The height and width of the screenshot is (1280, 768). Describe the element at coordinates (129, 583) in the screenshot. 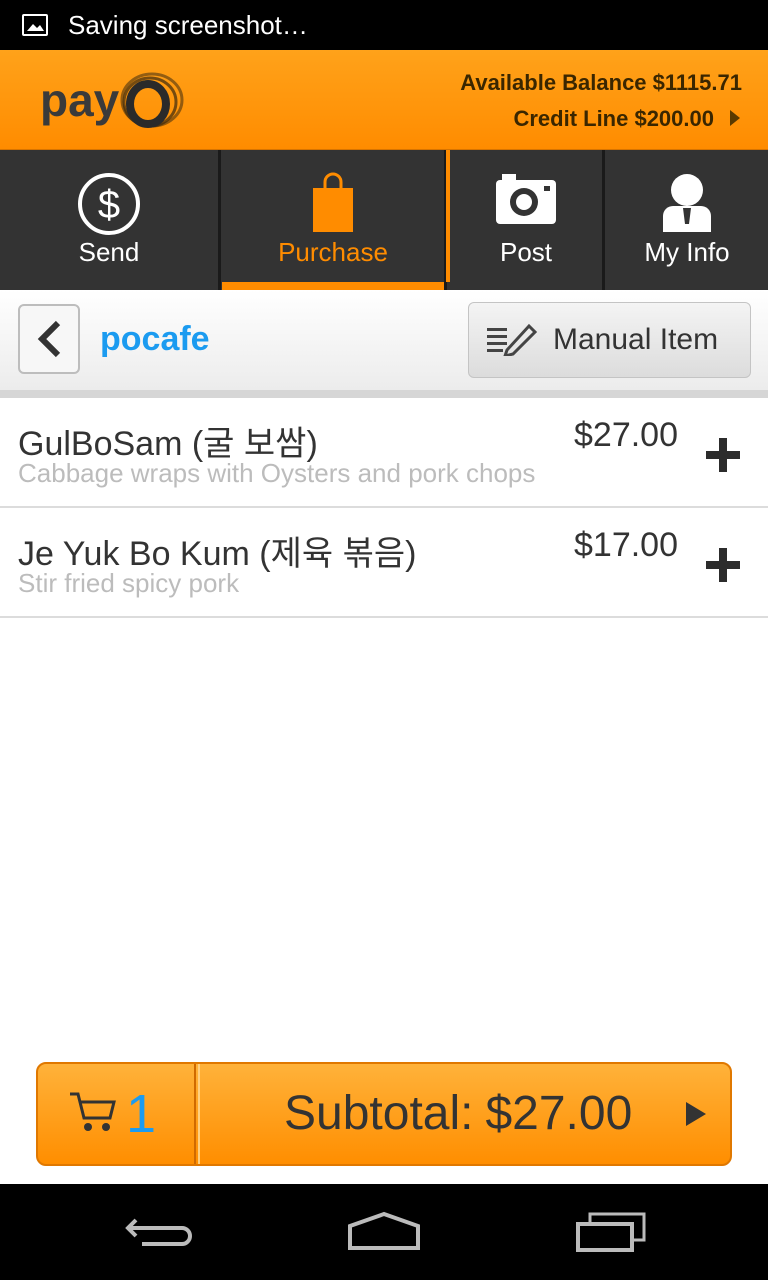

I see `item-description: Stir fried spicy pork` at that location.